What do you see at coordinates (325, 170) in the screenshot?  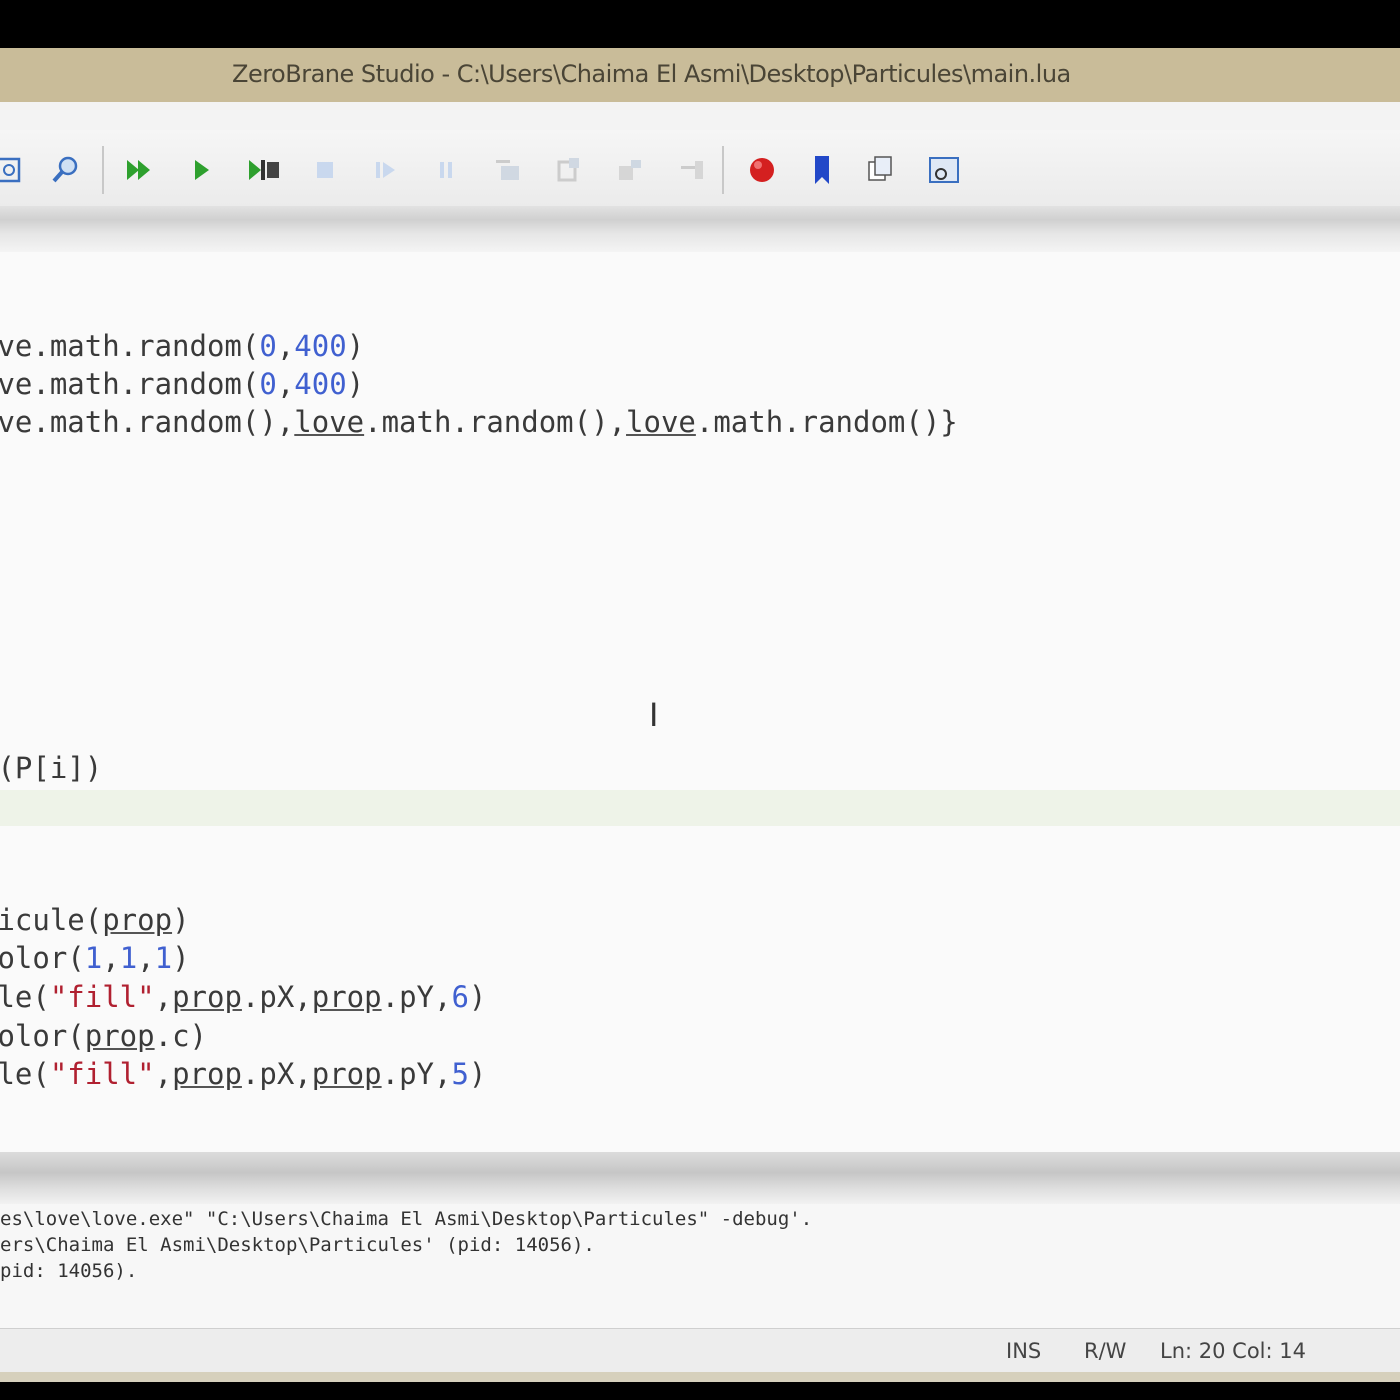 I see `stop-icon` at bounding box center [325, 170].